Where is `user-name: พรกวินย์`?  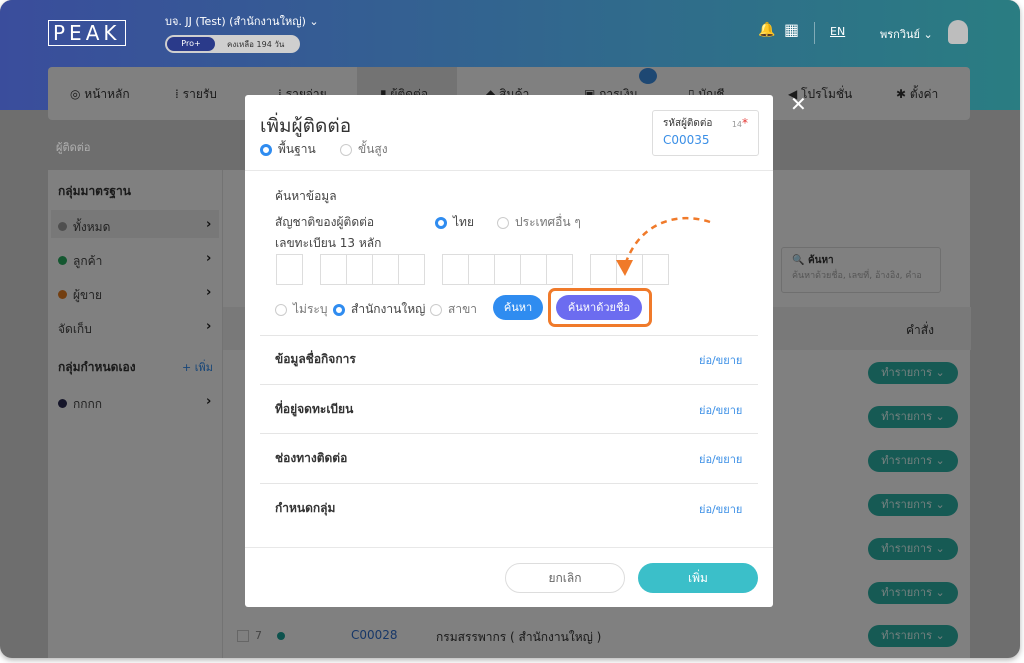
user-name: พรกวินย์ is located at coordinates (900, 34).